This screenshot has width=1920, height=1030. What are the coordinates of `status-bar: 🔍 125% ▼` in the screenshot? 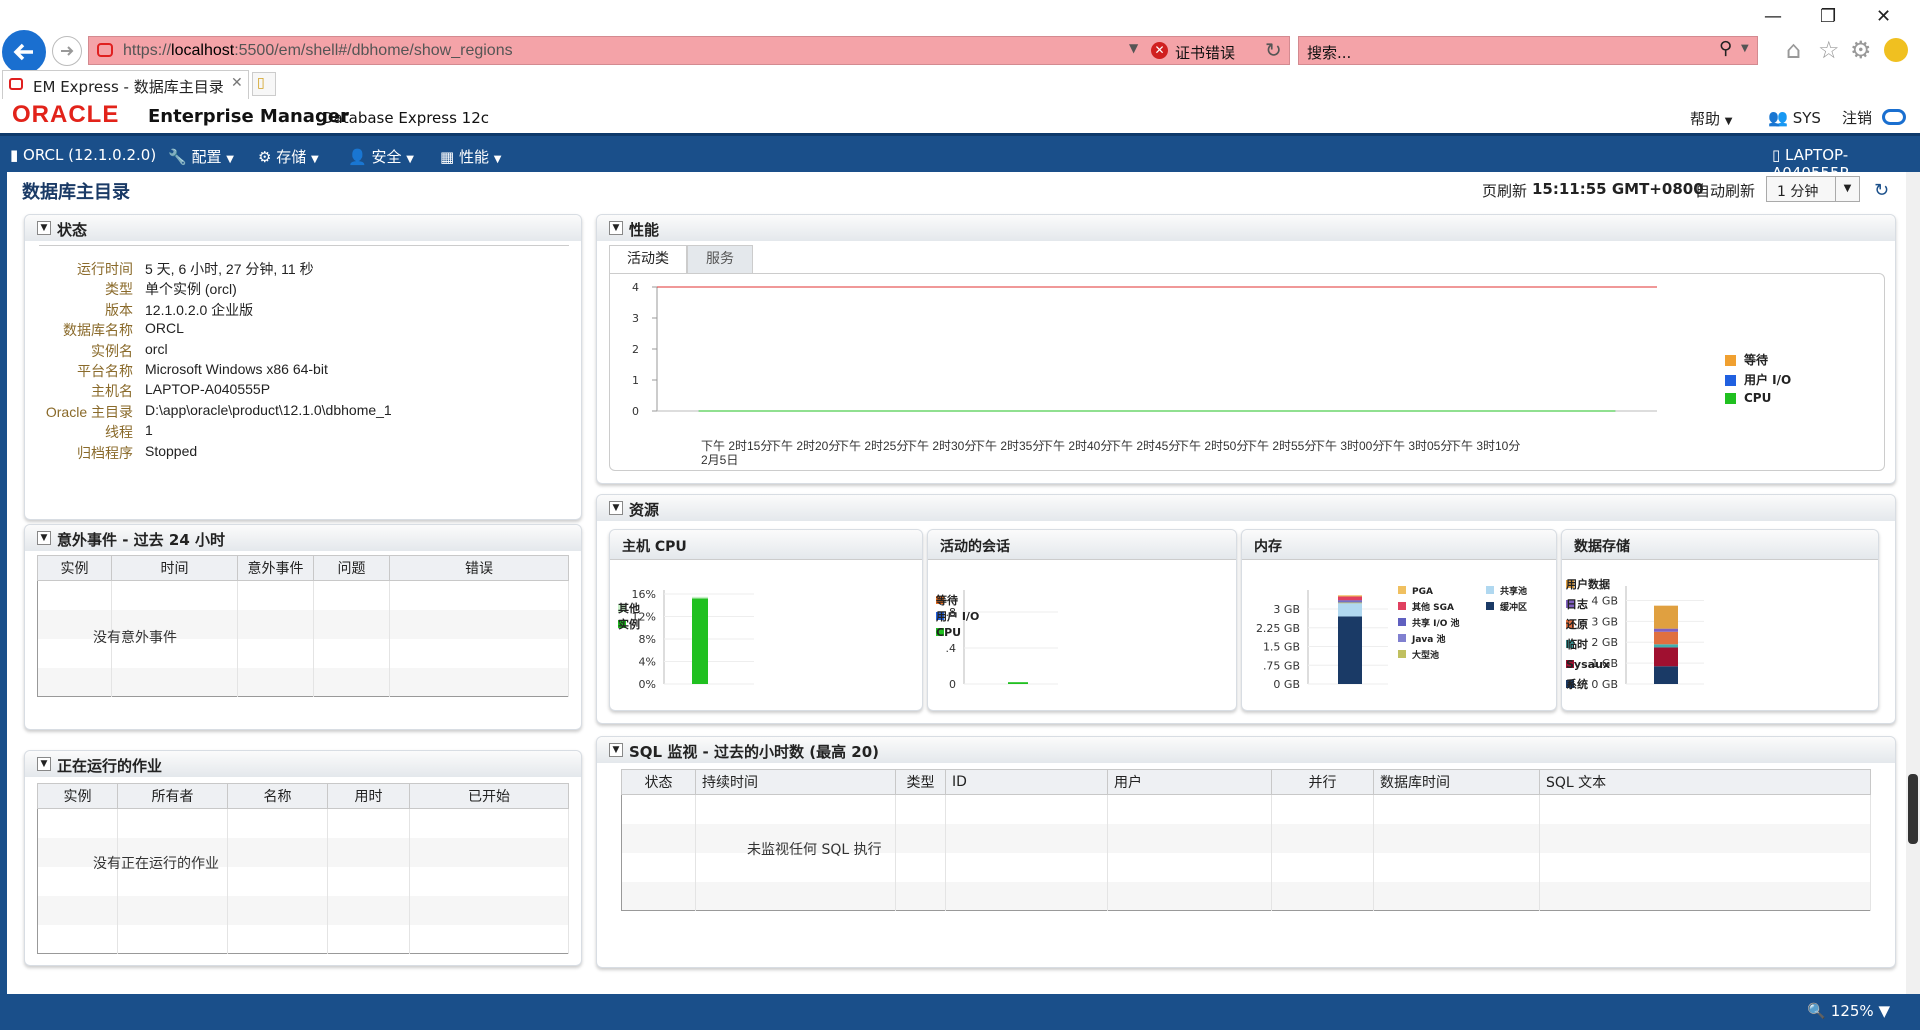 It's located at (960, 1012).